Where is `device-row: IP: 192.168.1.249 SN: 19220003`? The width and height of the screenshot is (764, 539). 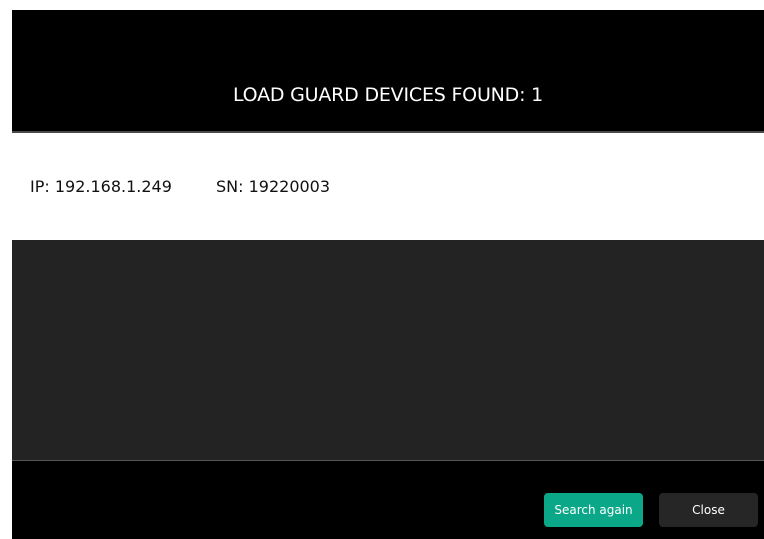
device-row: IP: 192.168.1.249 SN: 19220003 is located at coordinates (388, 189).